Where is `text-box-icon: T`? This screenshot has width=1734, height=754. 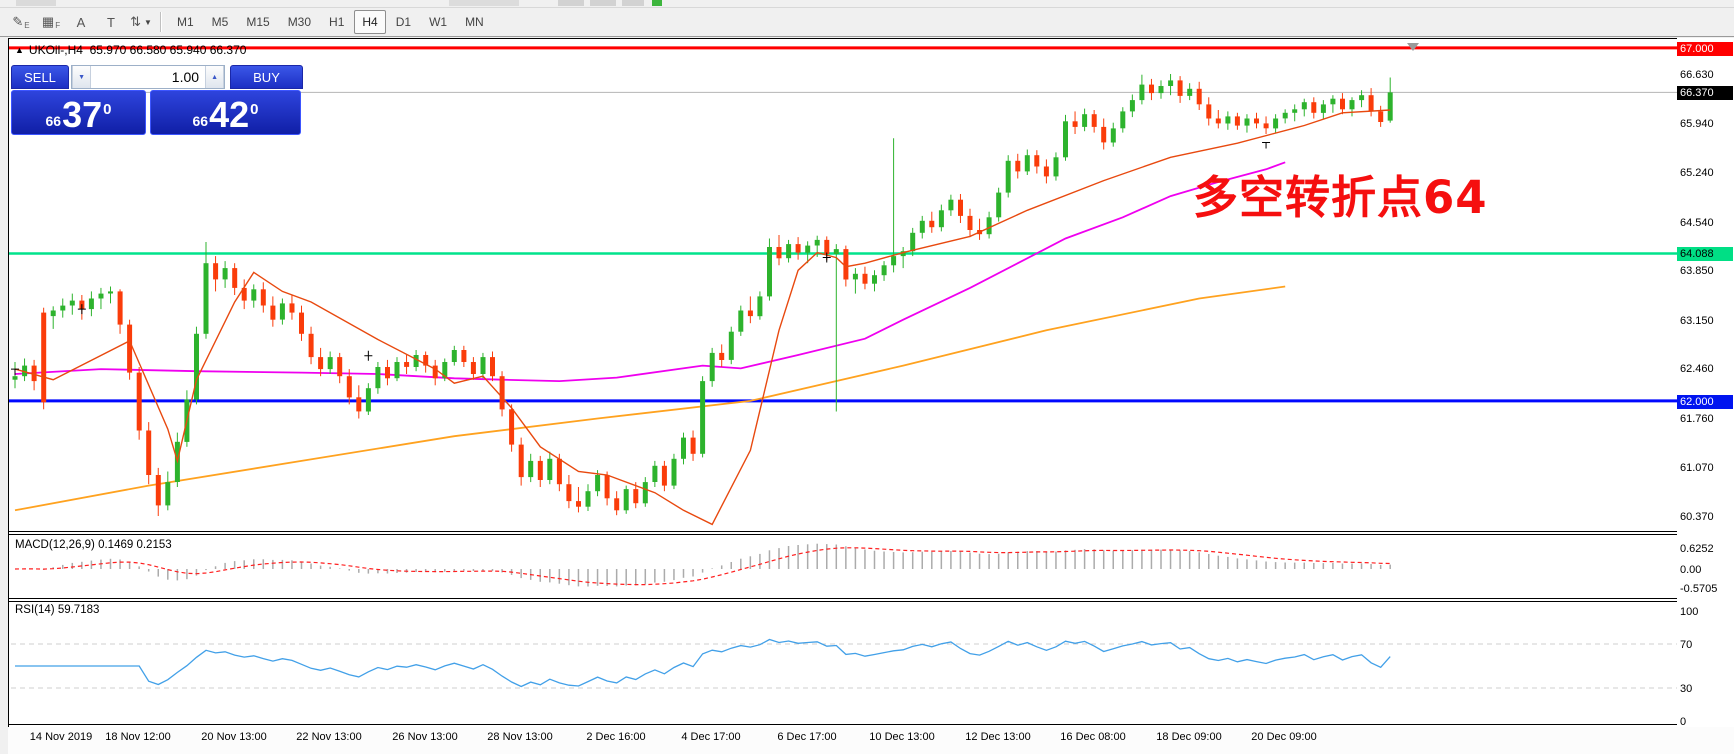
text-box-icon: T is located at coordinates (111, 22).